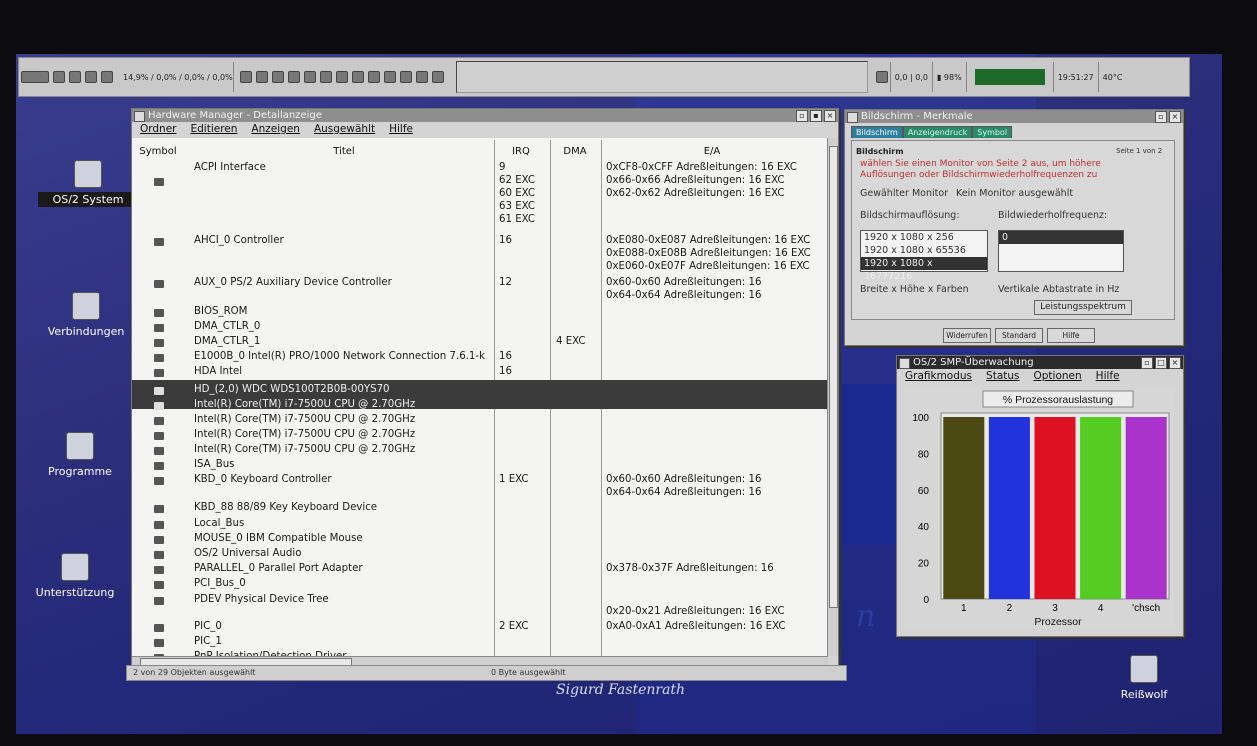 The height and width of the screenshot is (746, 1257). What do you see at coordinates (59, 77) in the screenshot?
I see `lock-icon` at bounding box center [59, 77].